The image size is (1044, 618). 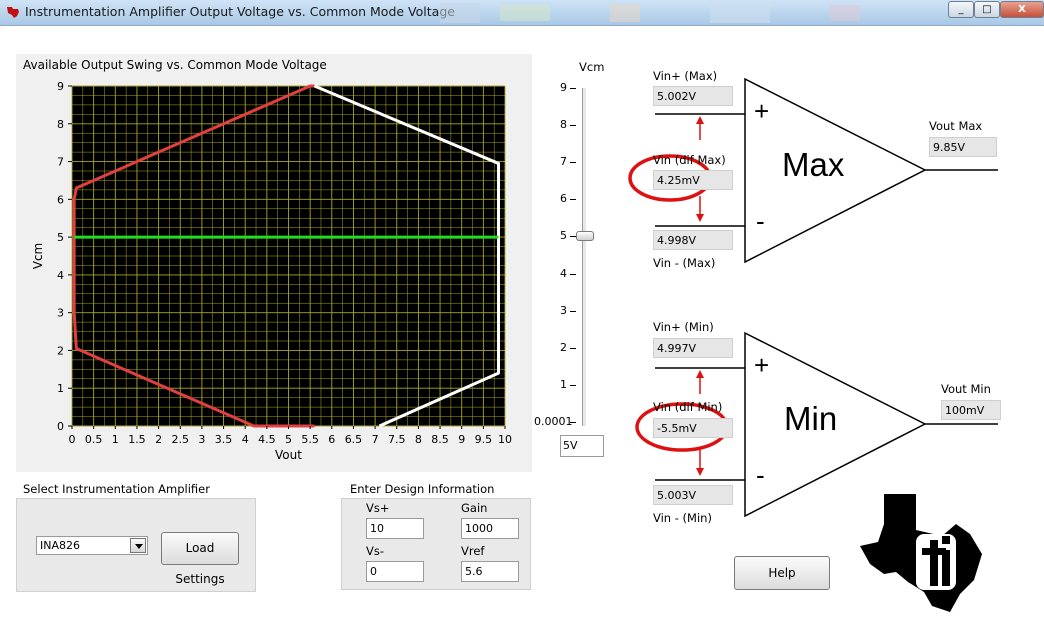 What do you see at coordinates (395, 528) in the screenshot?
I see `vs-plus-input: 10` at bounding box center [395, 528].